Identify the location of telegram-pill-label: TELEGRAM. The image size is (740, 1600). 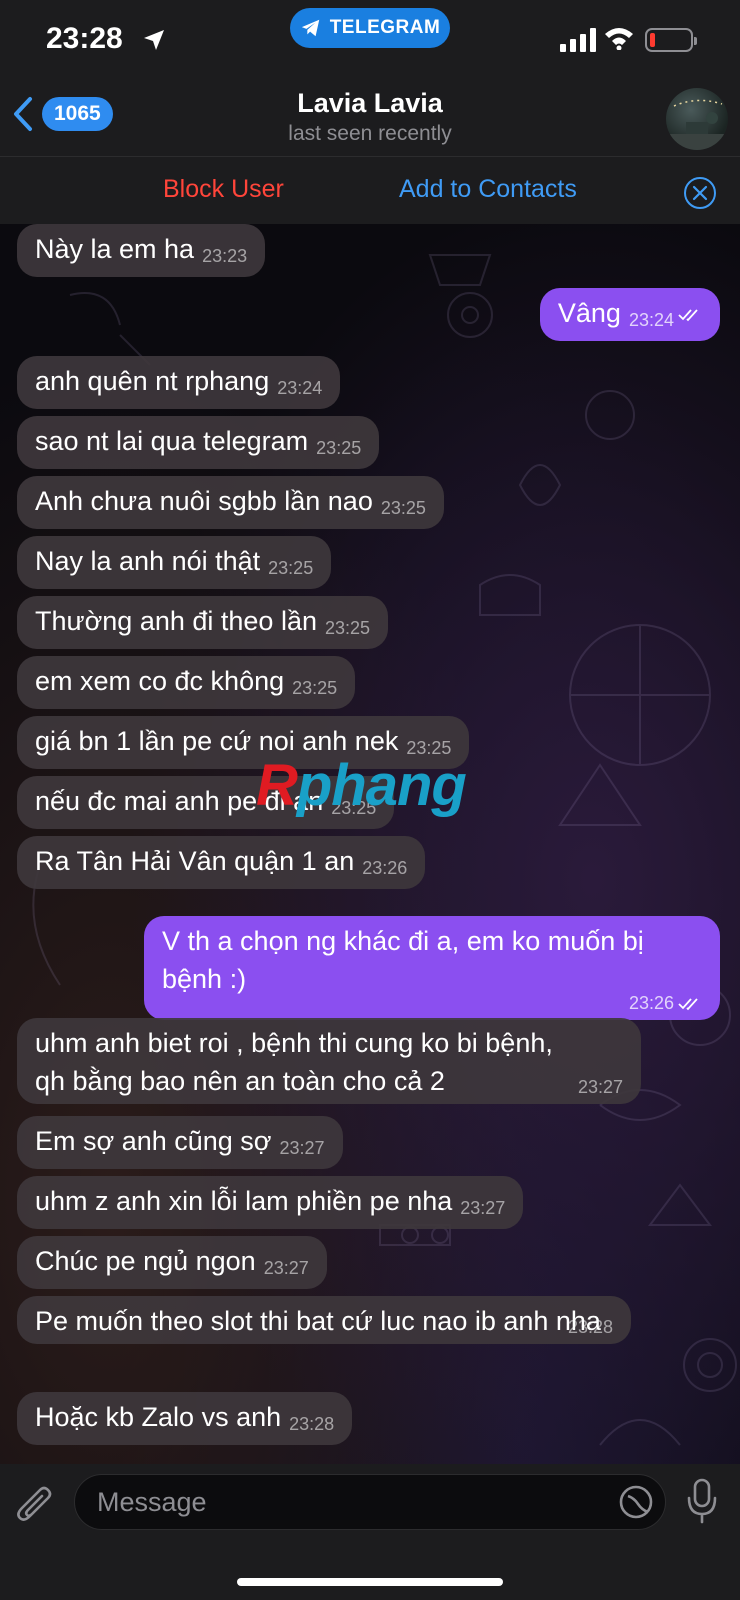
(385, 27).